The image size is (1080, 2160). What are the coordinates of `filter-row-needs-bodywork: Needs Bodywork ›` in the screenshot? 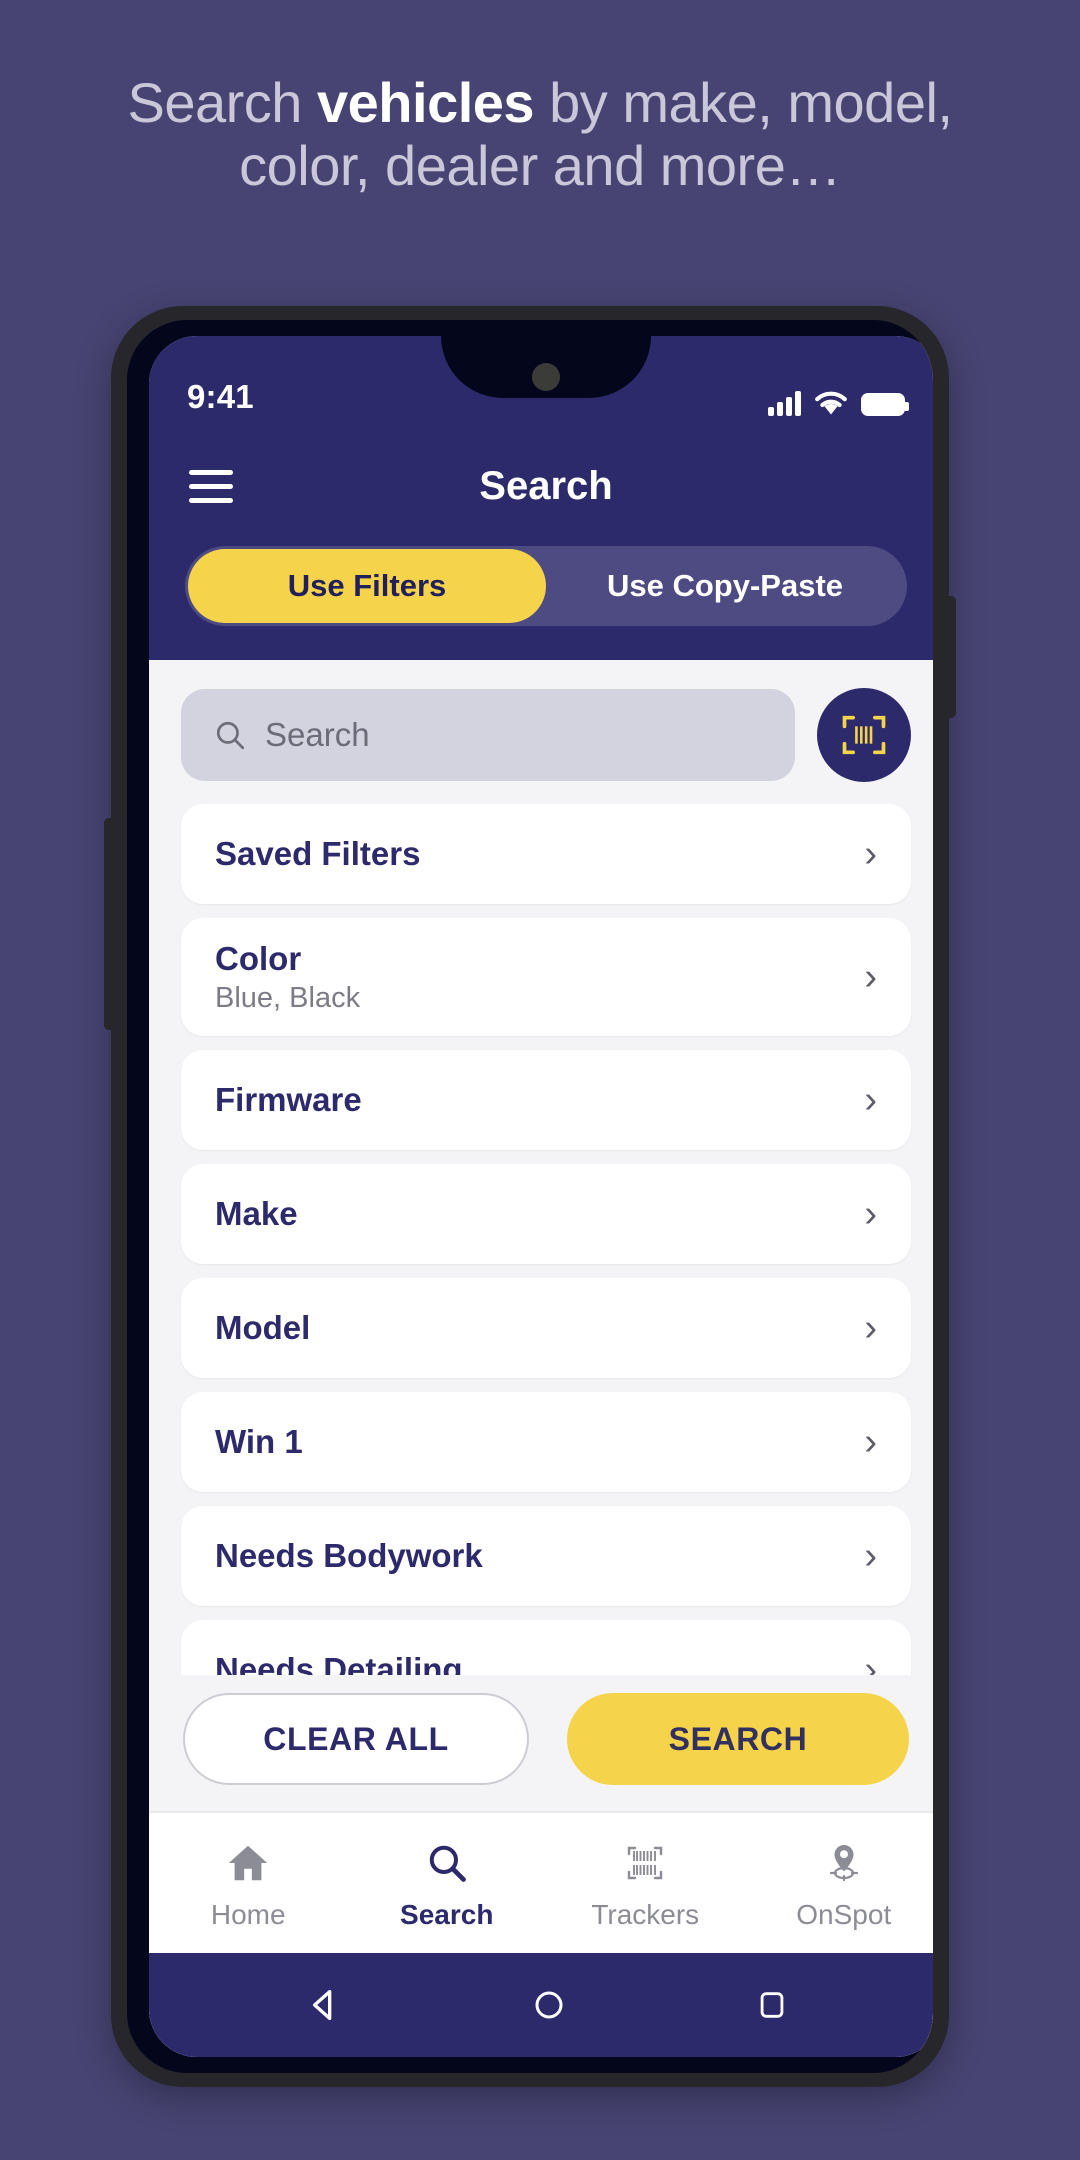 It's located at (546, 1556).